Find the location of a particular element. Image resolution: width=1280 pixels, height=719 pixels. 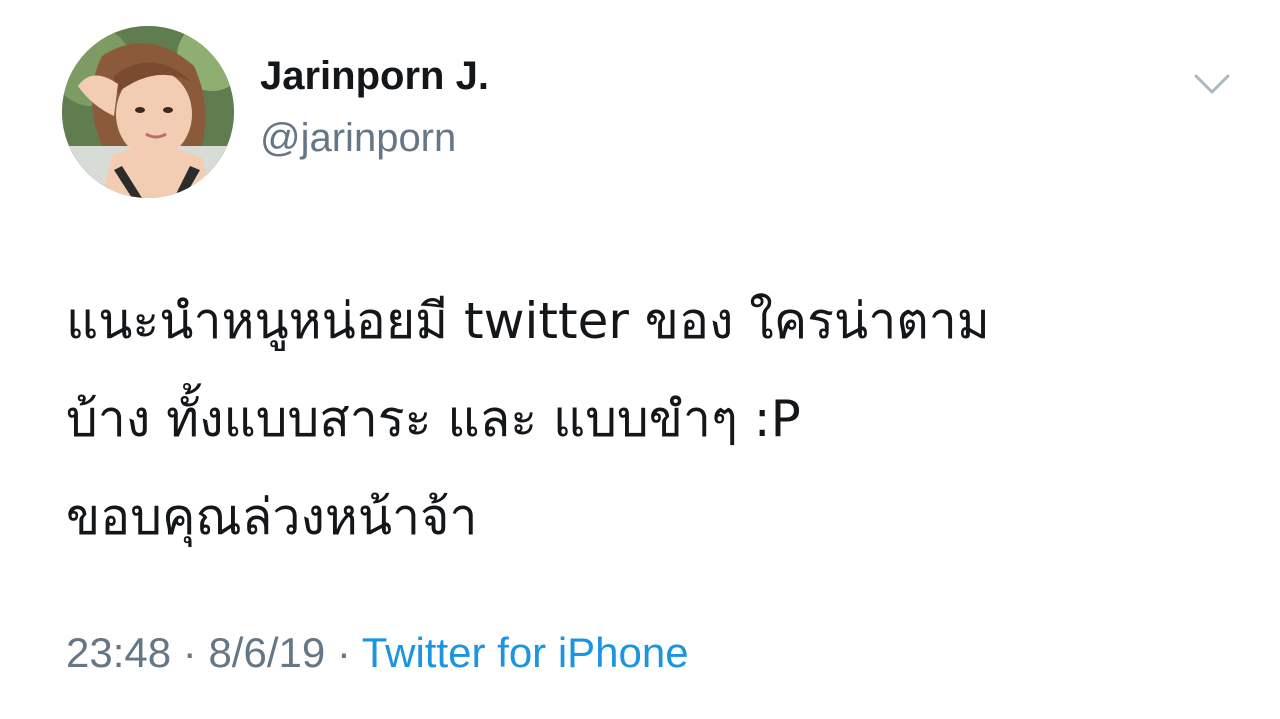

avatar-image is located at coordinates (148, 112).